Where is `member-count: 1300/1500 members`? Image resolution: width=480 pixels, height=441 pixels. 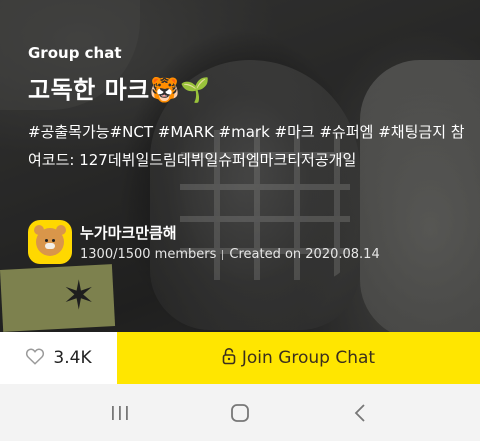
member-count: 1300/1500 members is located at coordinates (148, 254).